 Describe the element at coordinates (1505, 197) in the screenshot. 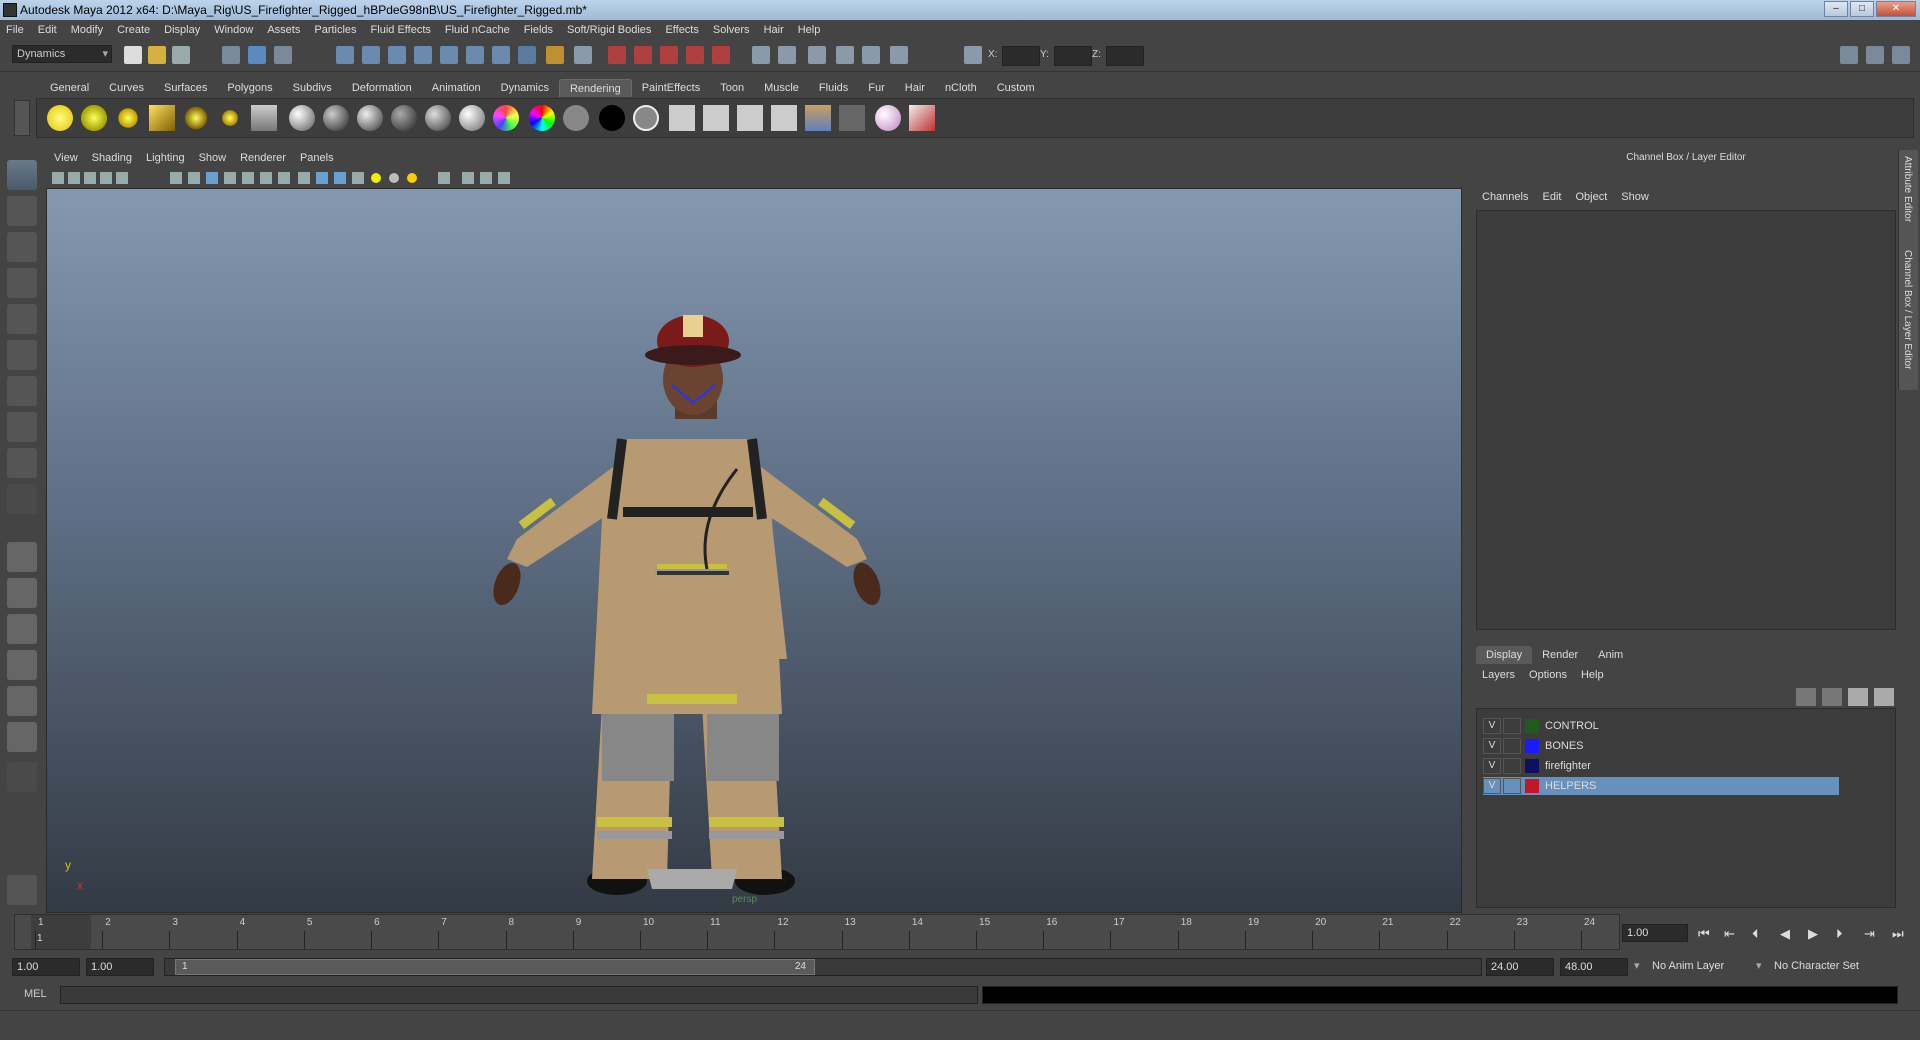

I see `cb-menu-channels: Channels` at that location.